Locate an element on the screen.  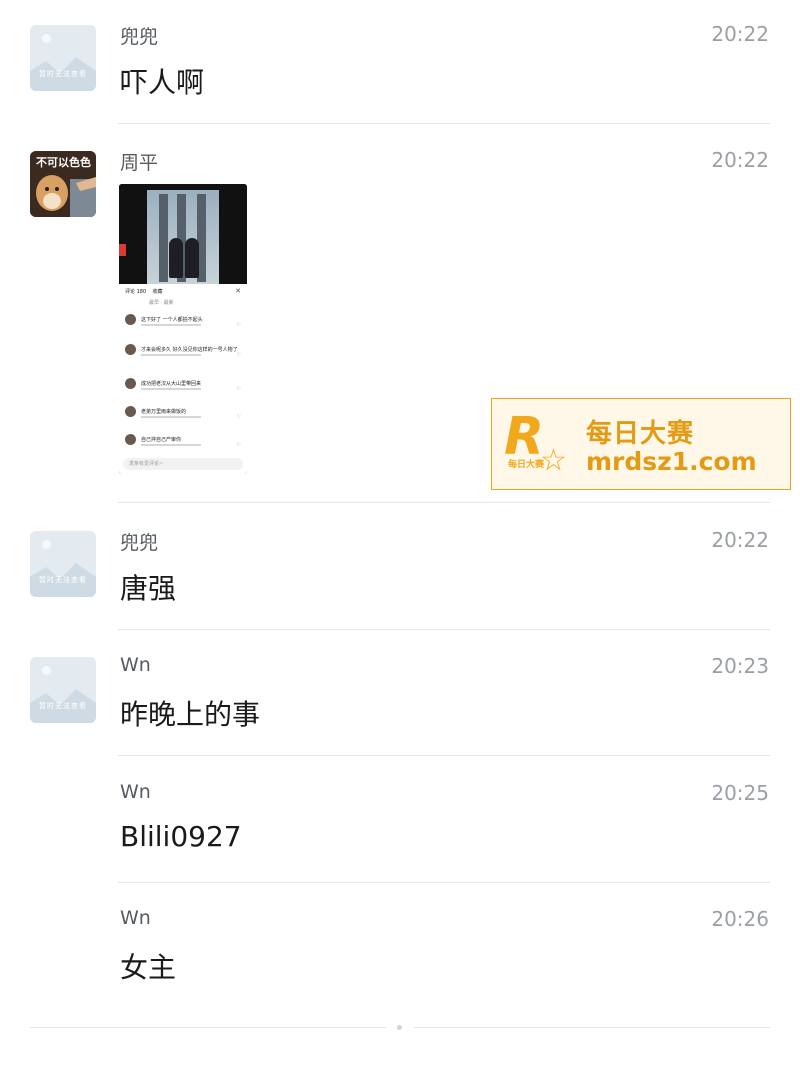
message-text: 昨晚上的事 is located at coordinates (190, 714).